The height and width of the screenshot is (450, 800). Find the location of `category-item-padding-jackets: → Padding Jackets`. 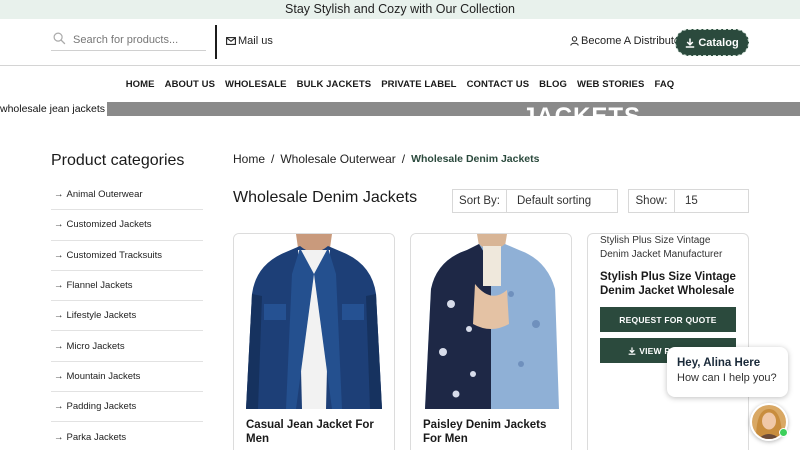

category-item-padding-jackets: → Padding Jackets is located at coordinates (127, 407).